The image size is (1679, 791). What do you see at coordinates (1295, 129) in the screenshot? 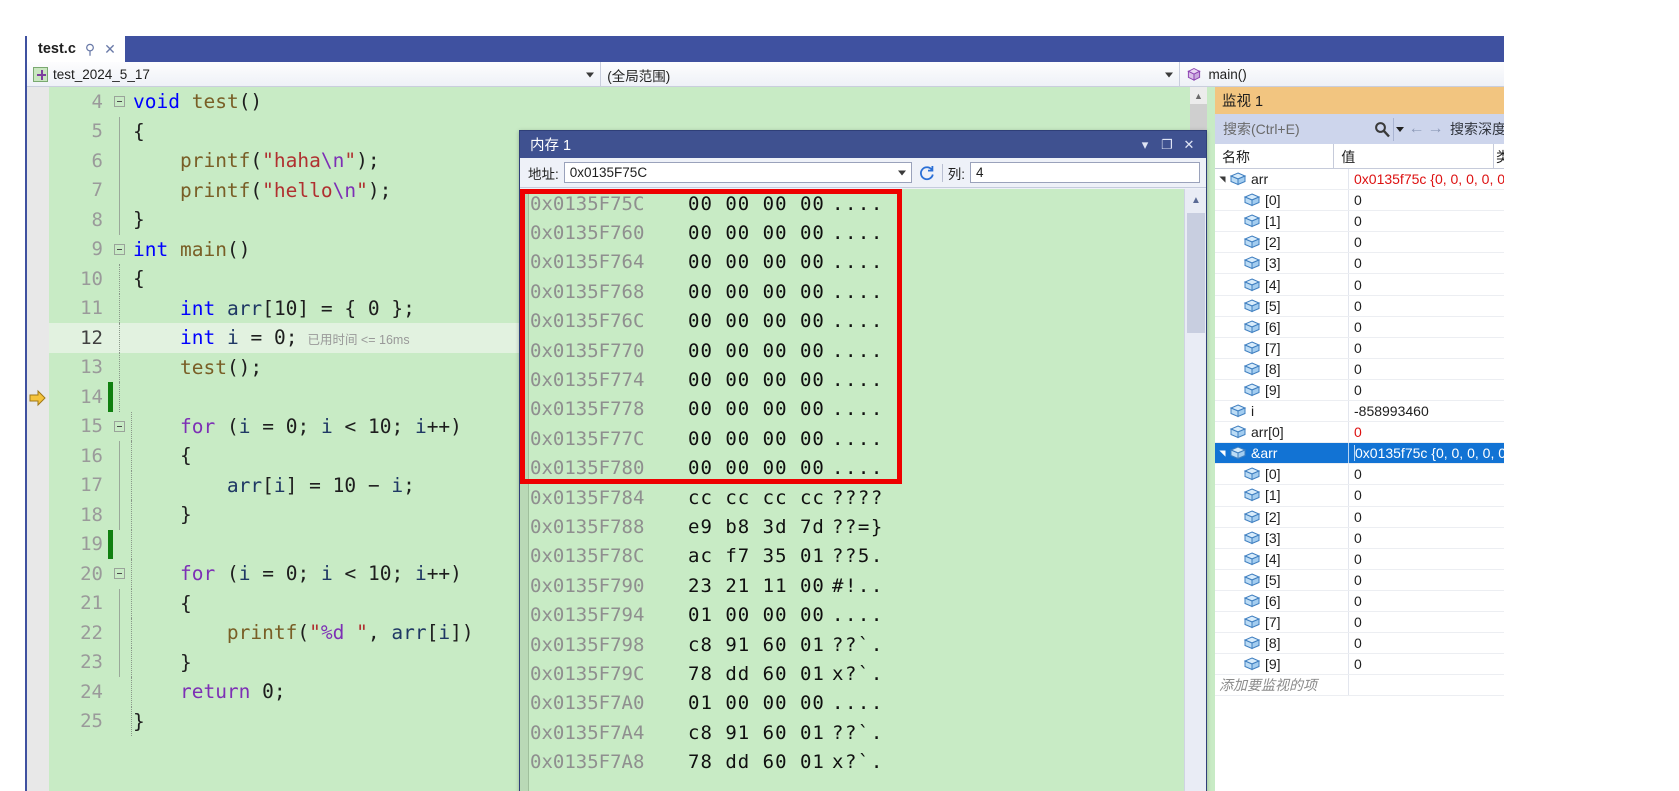
I see `search-input: 搜索(Ctrl+E)` at bounding box center [1295, 129].